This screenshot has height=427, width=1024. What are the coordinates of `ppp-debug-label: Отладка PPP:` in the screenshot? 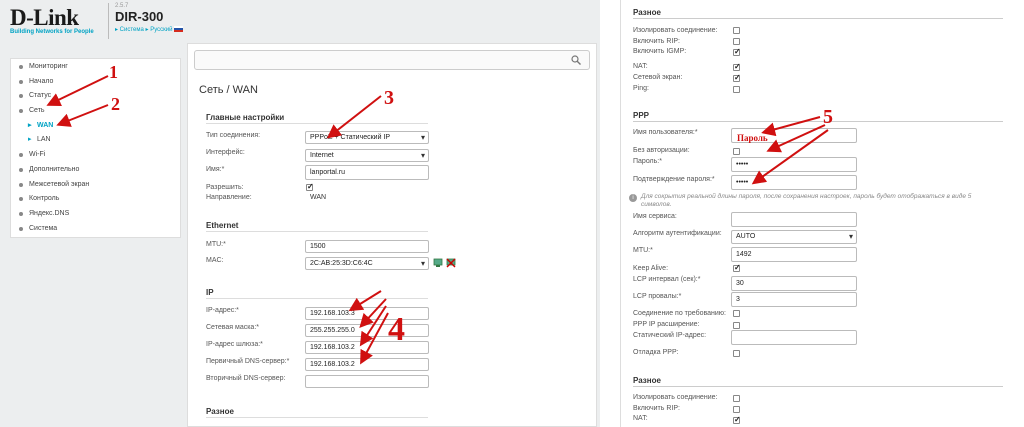 It's located at (656, 352).